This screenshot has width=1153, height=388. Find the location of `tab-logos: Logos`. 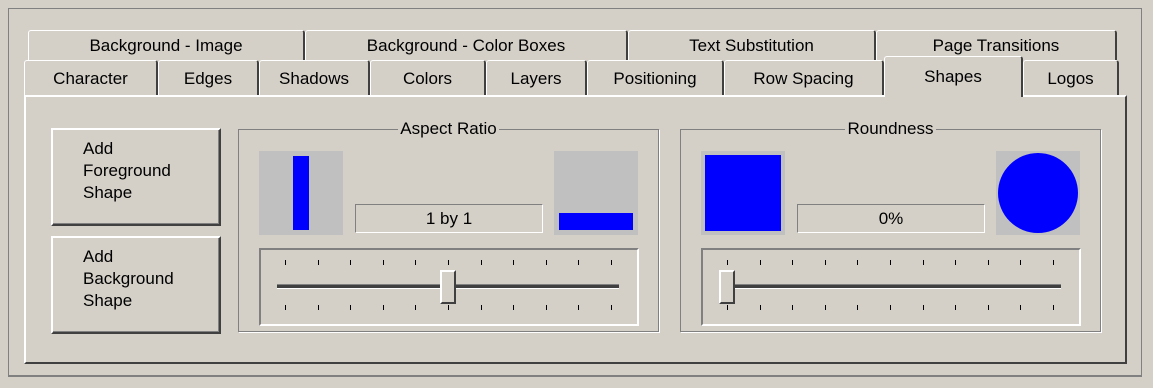

tab-logos: Logos is located at coordinates (1071, 78).